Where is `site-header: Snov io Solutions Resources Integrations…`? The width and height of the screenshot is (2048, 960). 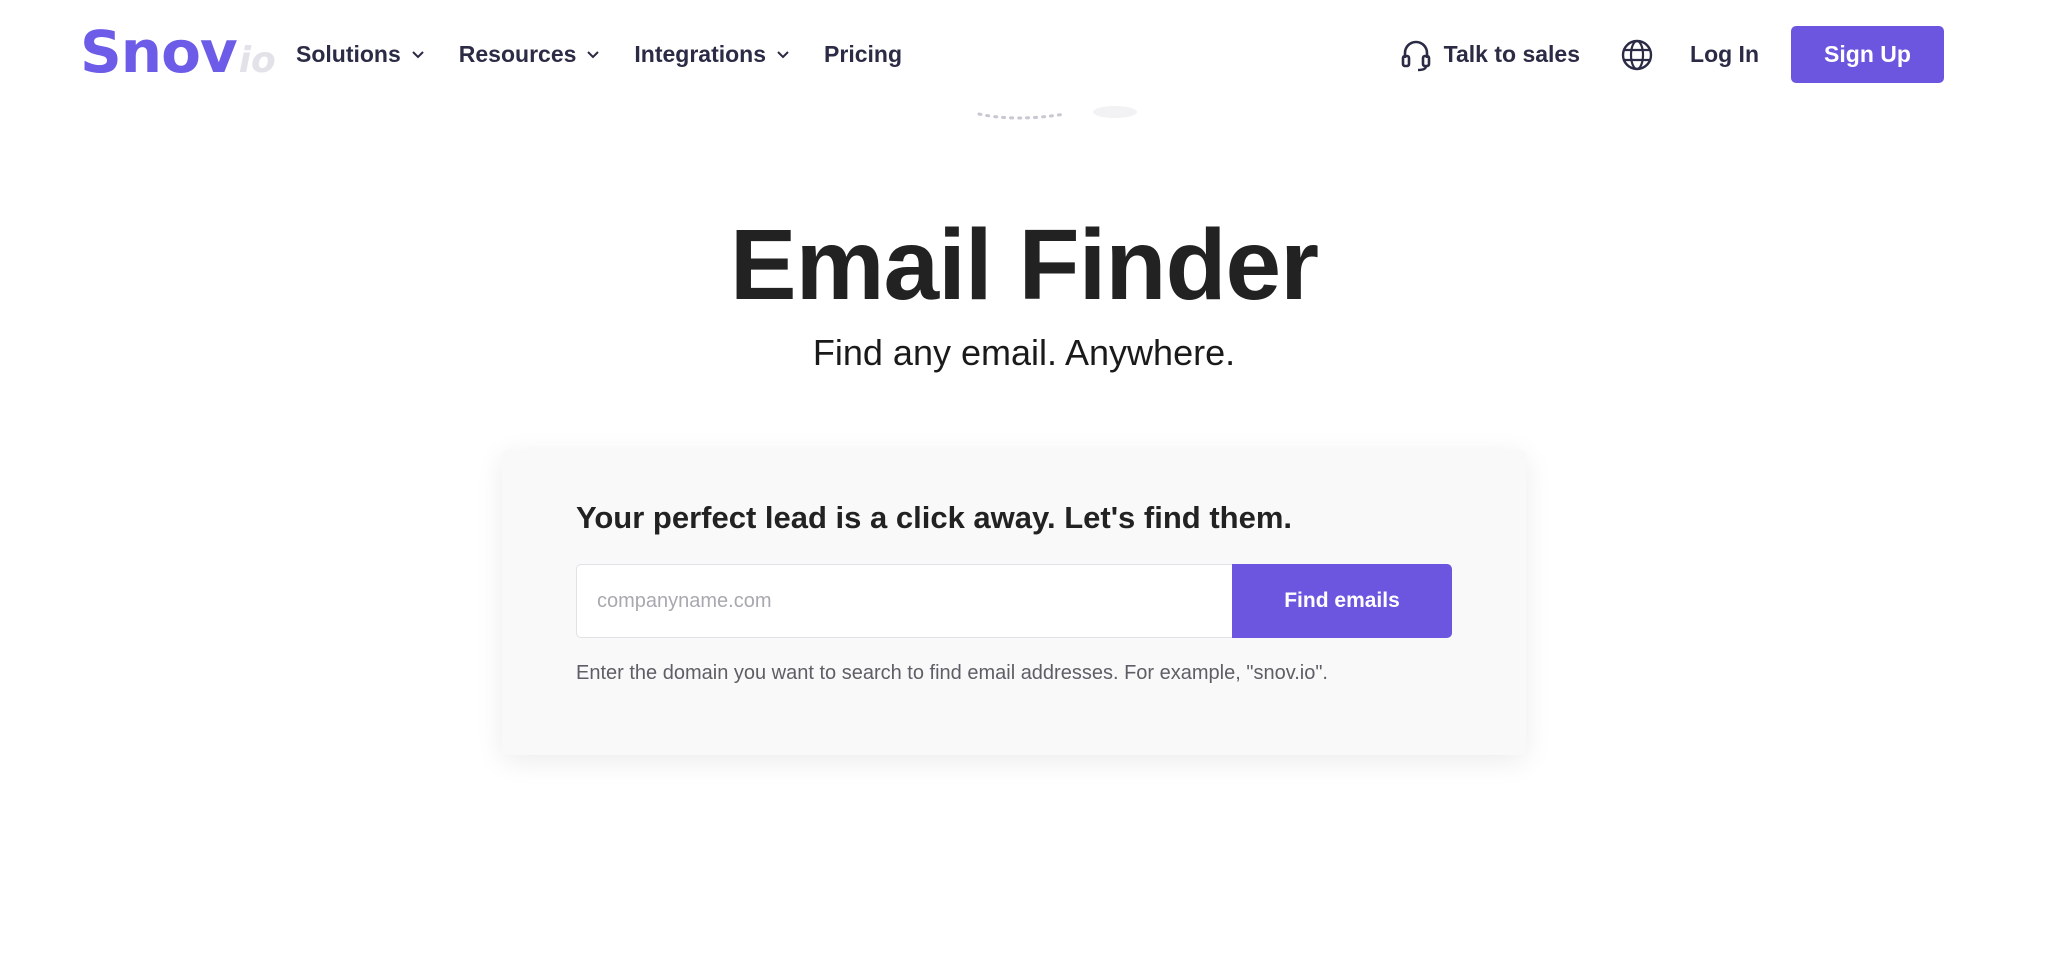 site-header: Snov io Solutions Resources Integrations… is located at coordinates (1024, 55).